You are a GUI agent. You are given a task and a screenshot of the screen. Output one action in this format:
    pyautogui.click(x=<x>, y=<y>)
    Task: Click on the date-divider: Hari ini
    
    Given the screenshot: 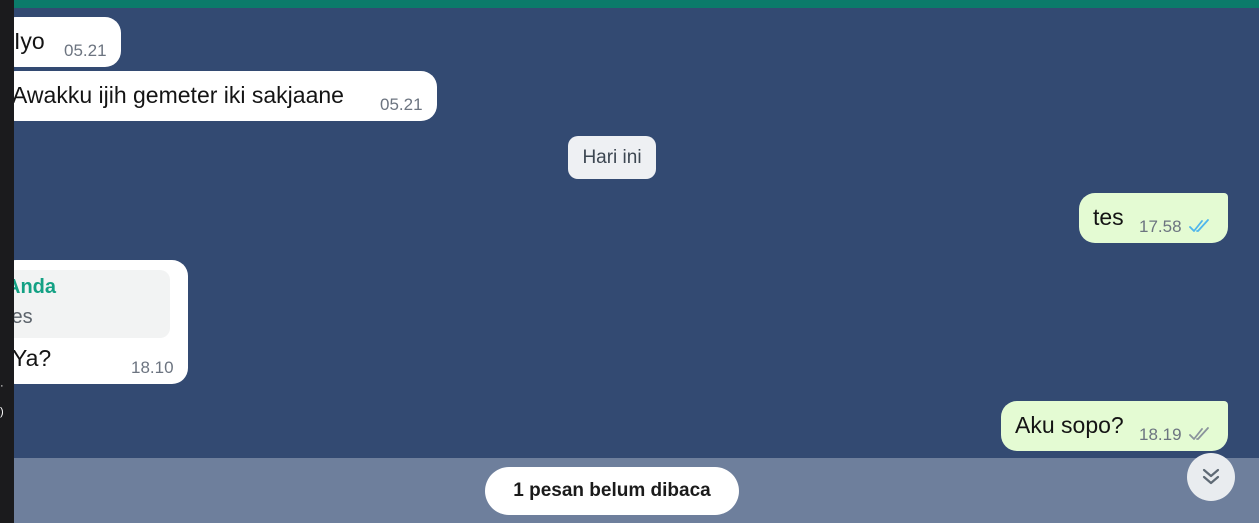 What is the action you would take?
    pyautogui.click(x=612, y=157)
    